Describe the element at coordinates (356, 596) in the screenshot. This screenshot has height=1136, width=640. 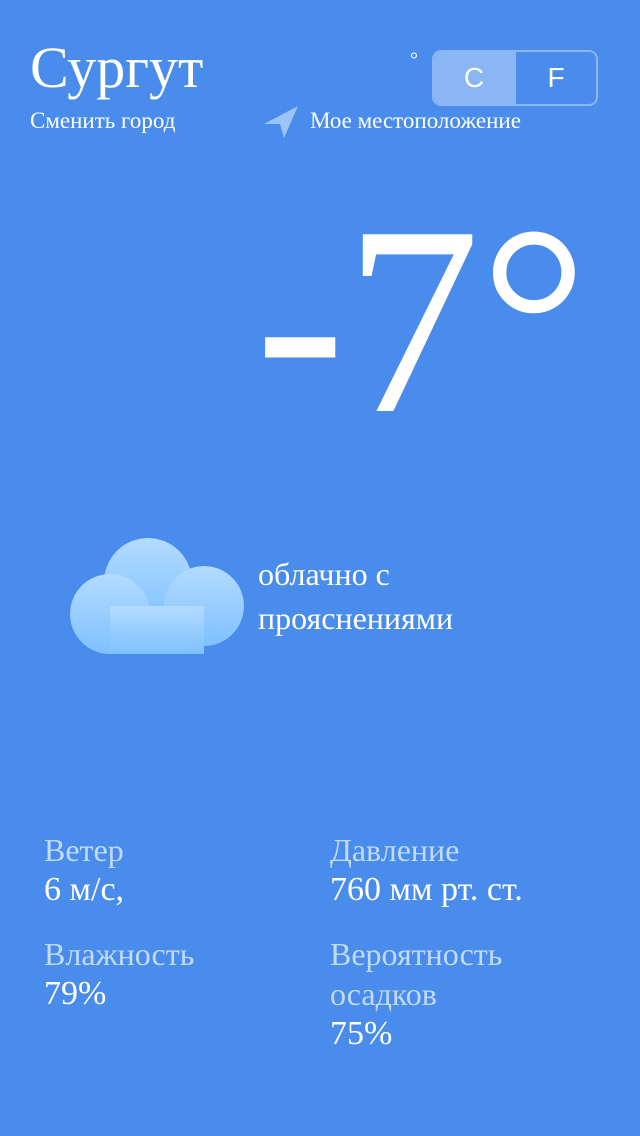
I see `weather-description: облачно с прояснениями` at that location.